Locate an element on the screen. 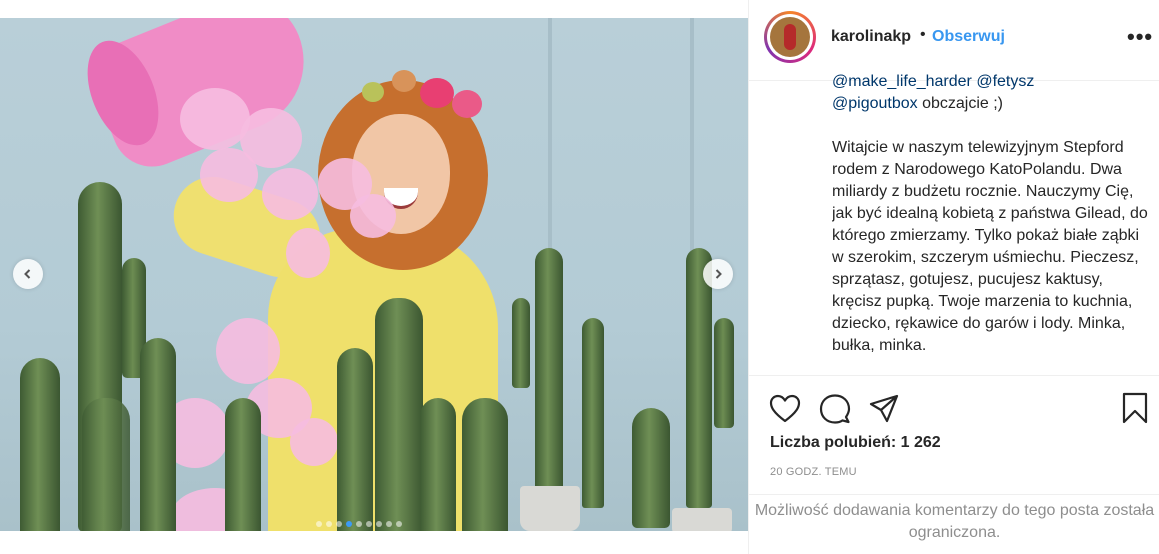  likes-count: Liczba polubień: 1 262 is located at coordinates (855, 443).